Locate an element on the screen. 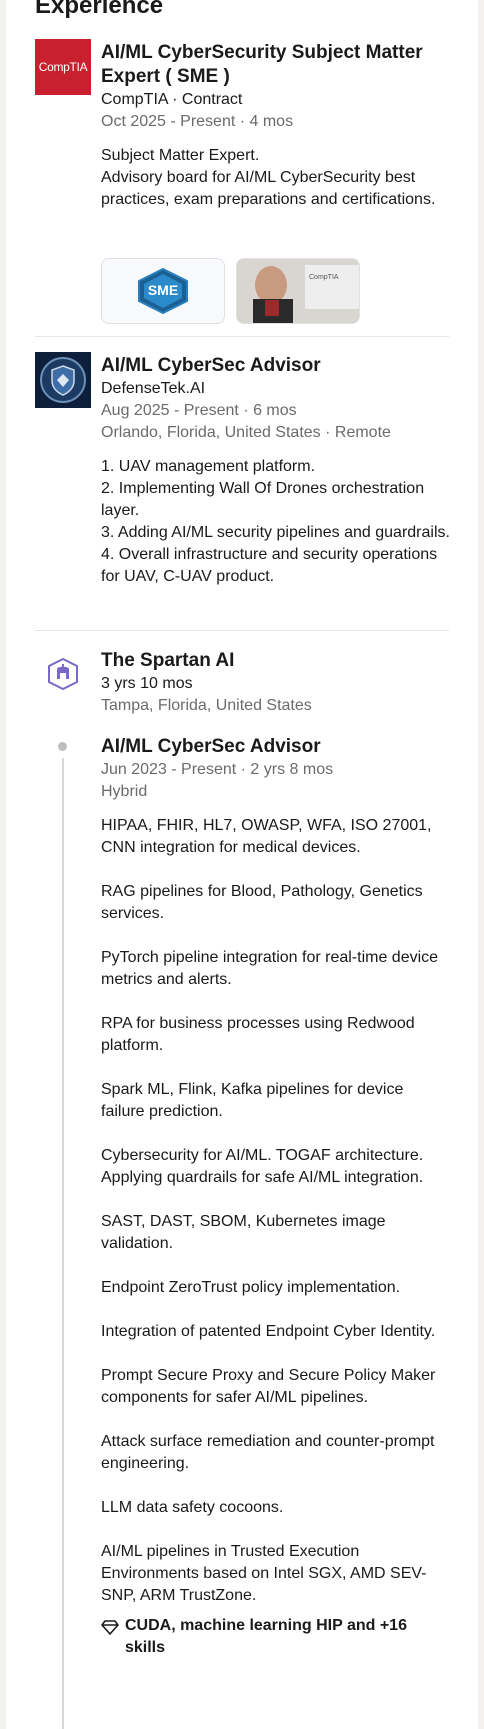 Image resolution: width=484 pixels, height=1729 pixels. location: Tampa, Florida, United States is located at coordinates (206, 705).